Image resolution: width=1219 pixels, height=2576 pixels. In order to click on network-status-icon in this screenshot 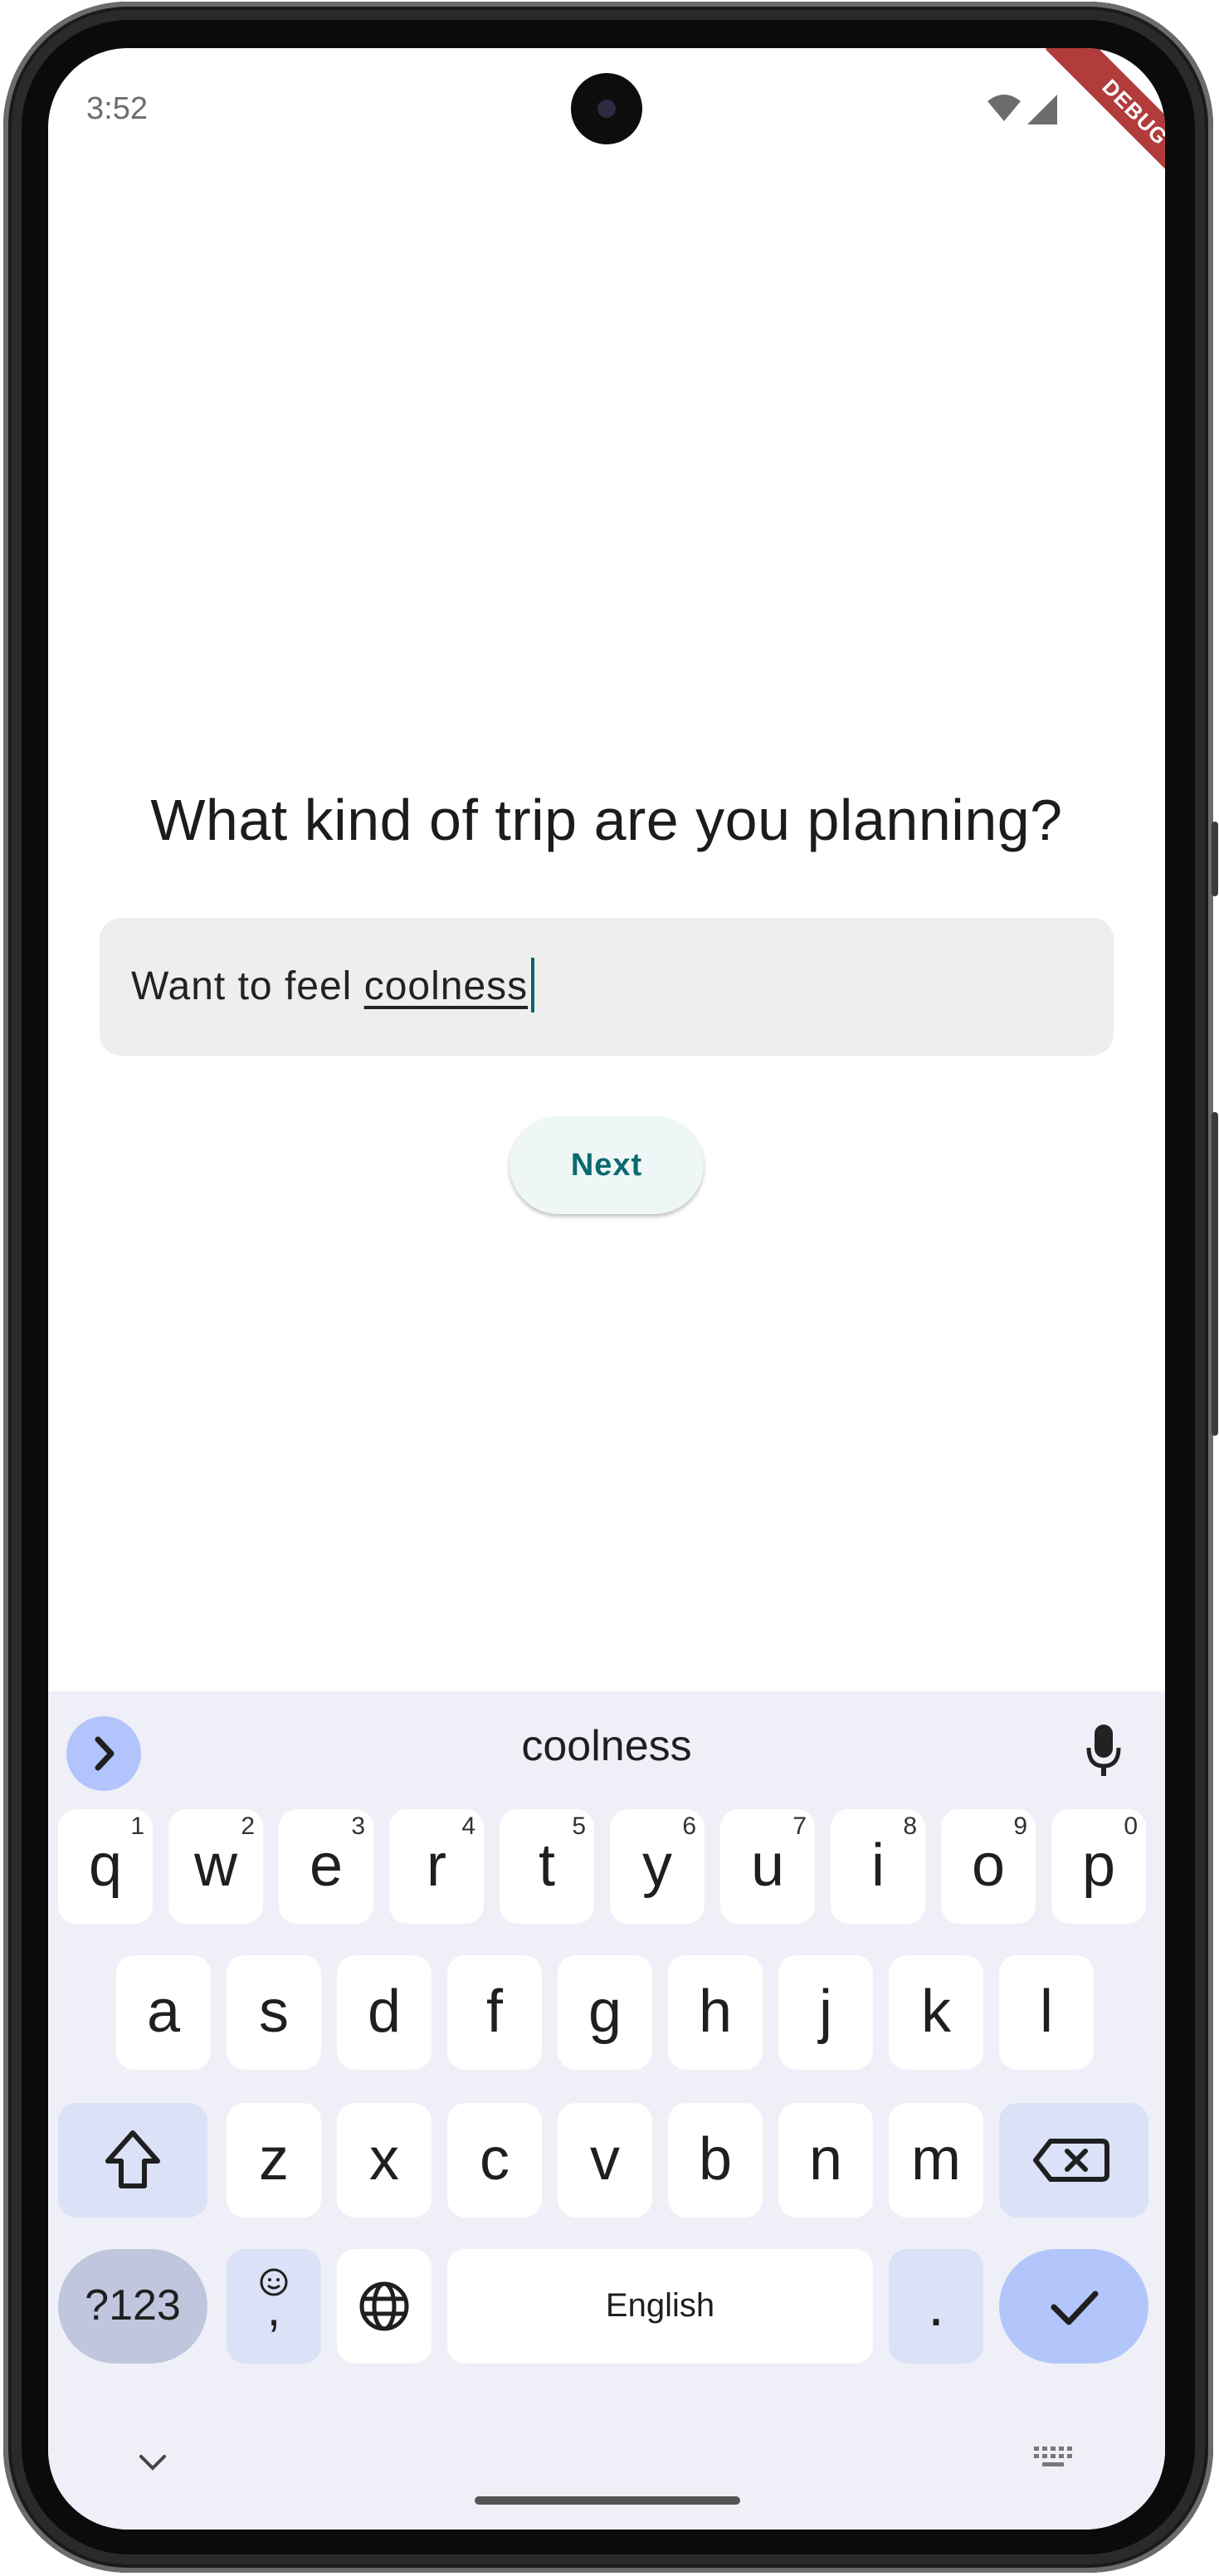, I will do `click(1022, 109)`.